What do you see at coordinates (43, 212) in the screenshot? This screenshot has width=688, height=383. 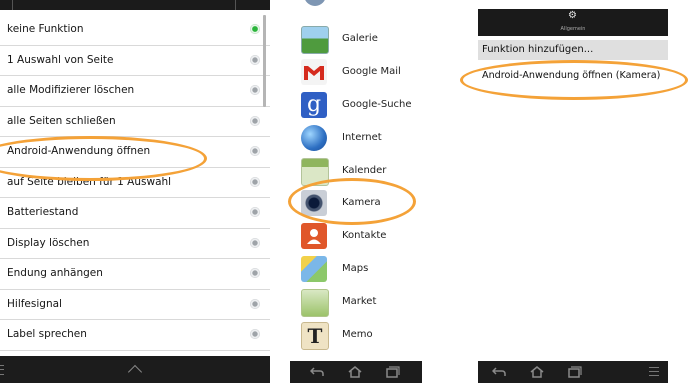 I see `list-item-label: Batteriestand` at bounding box center [43, 212].